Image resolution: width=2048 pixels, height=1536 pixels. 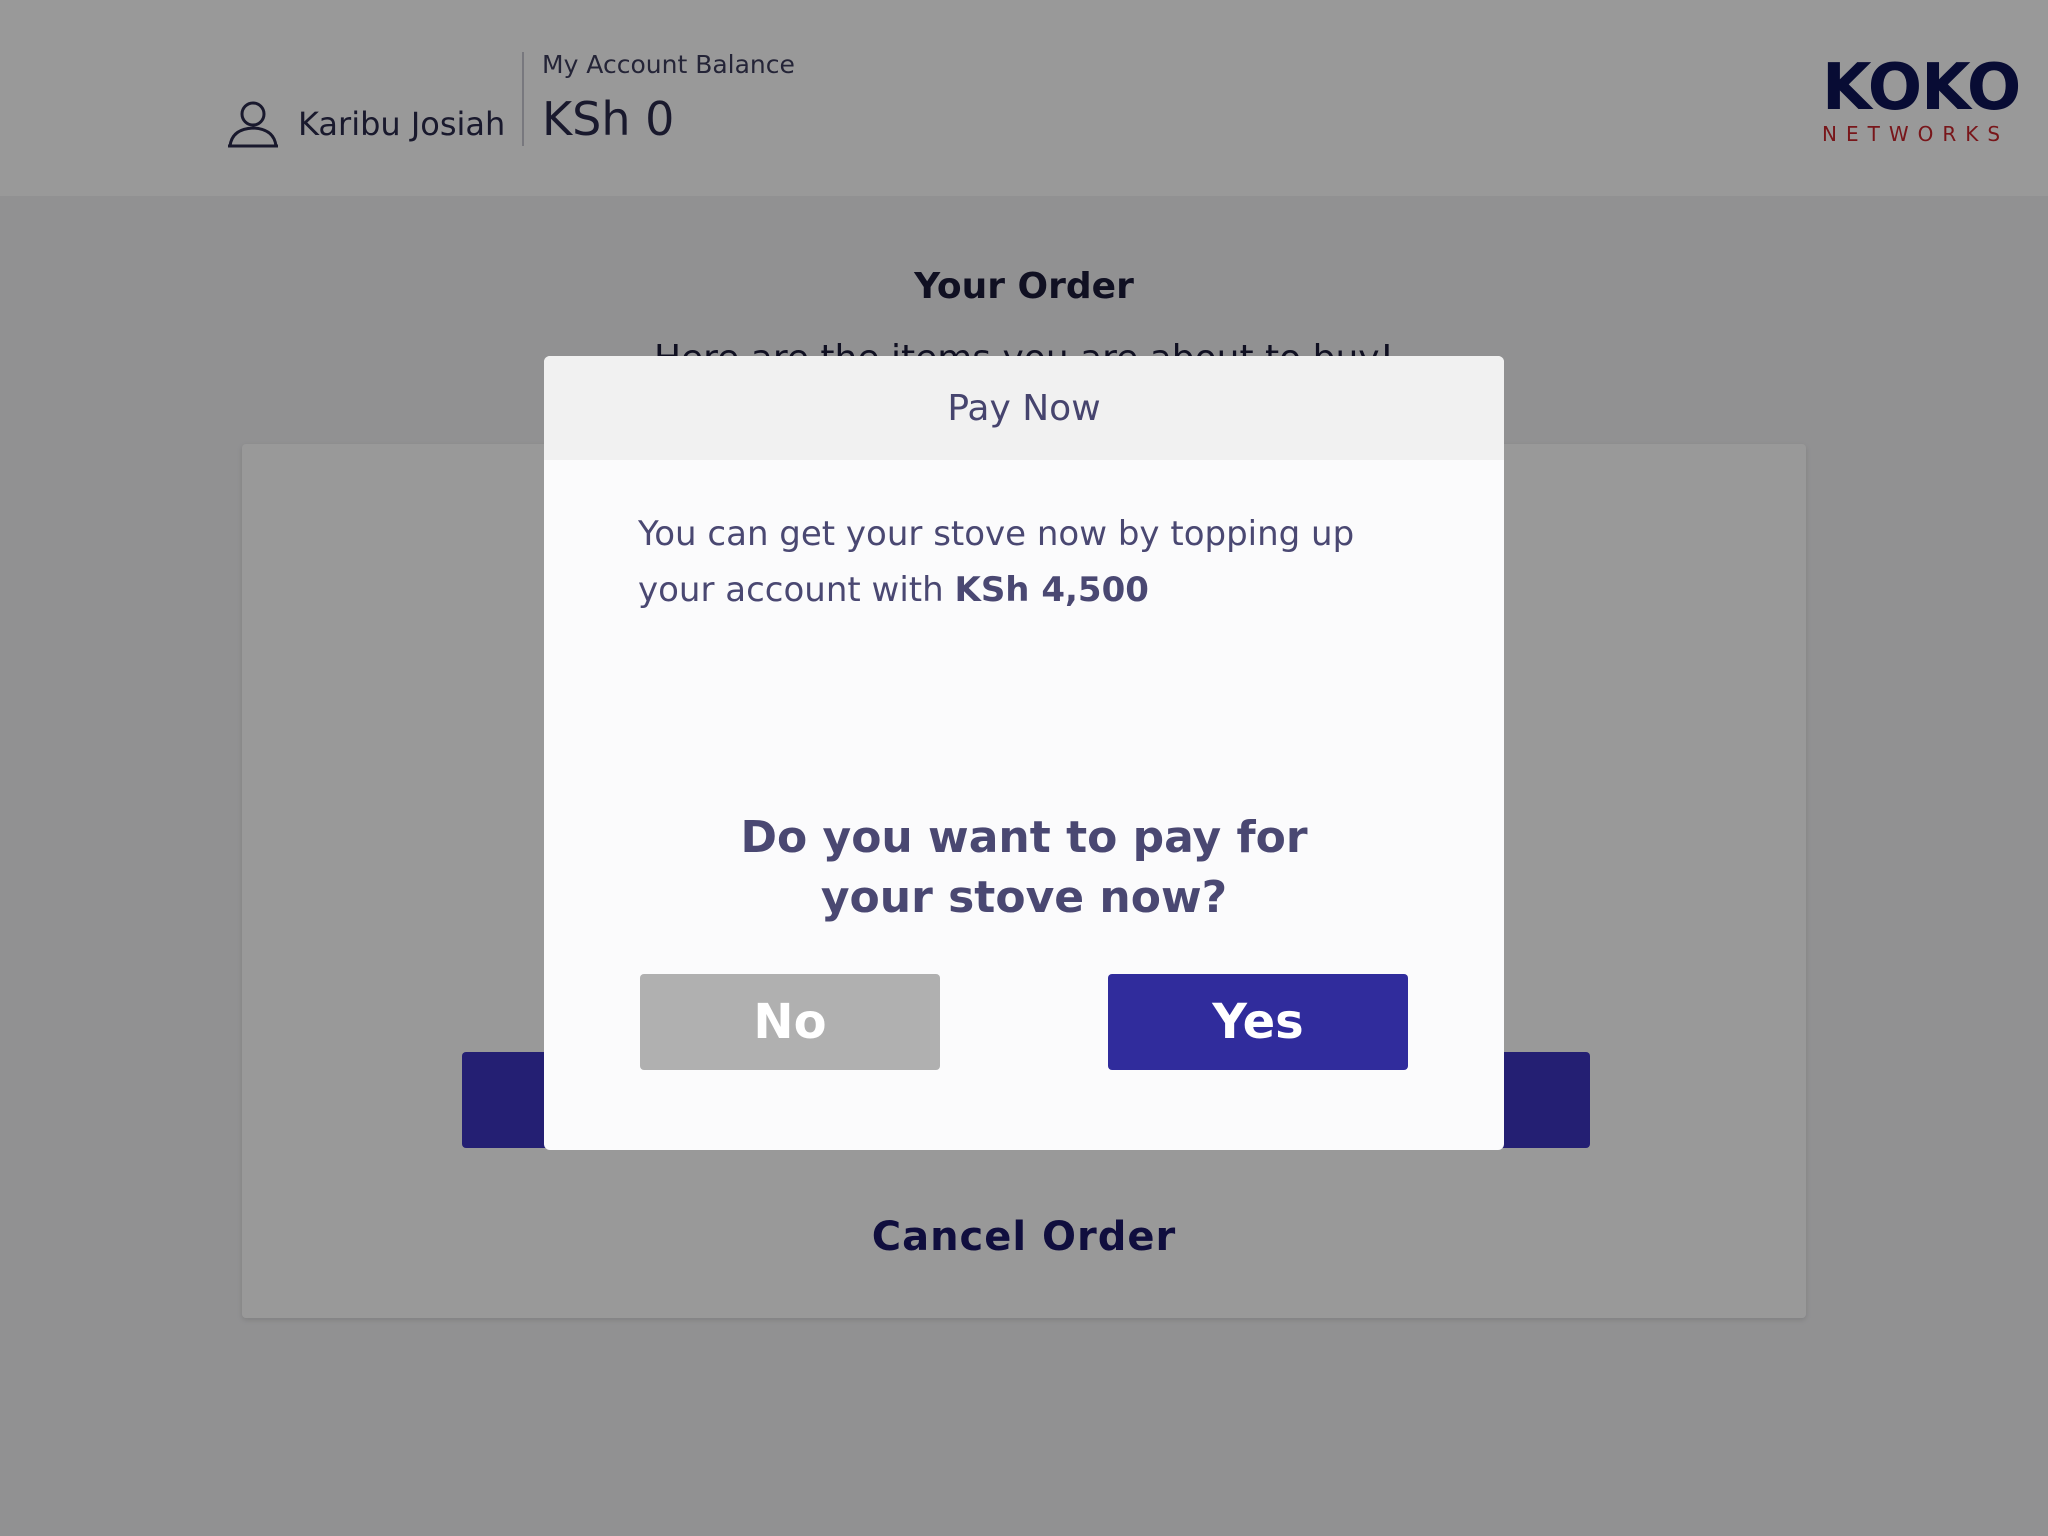 What do you see at coordinates (790, 1022) in the screenshot?
I see `no-button: No` at bounding box center [790, 1022].